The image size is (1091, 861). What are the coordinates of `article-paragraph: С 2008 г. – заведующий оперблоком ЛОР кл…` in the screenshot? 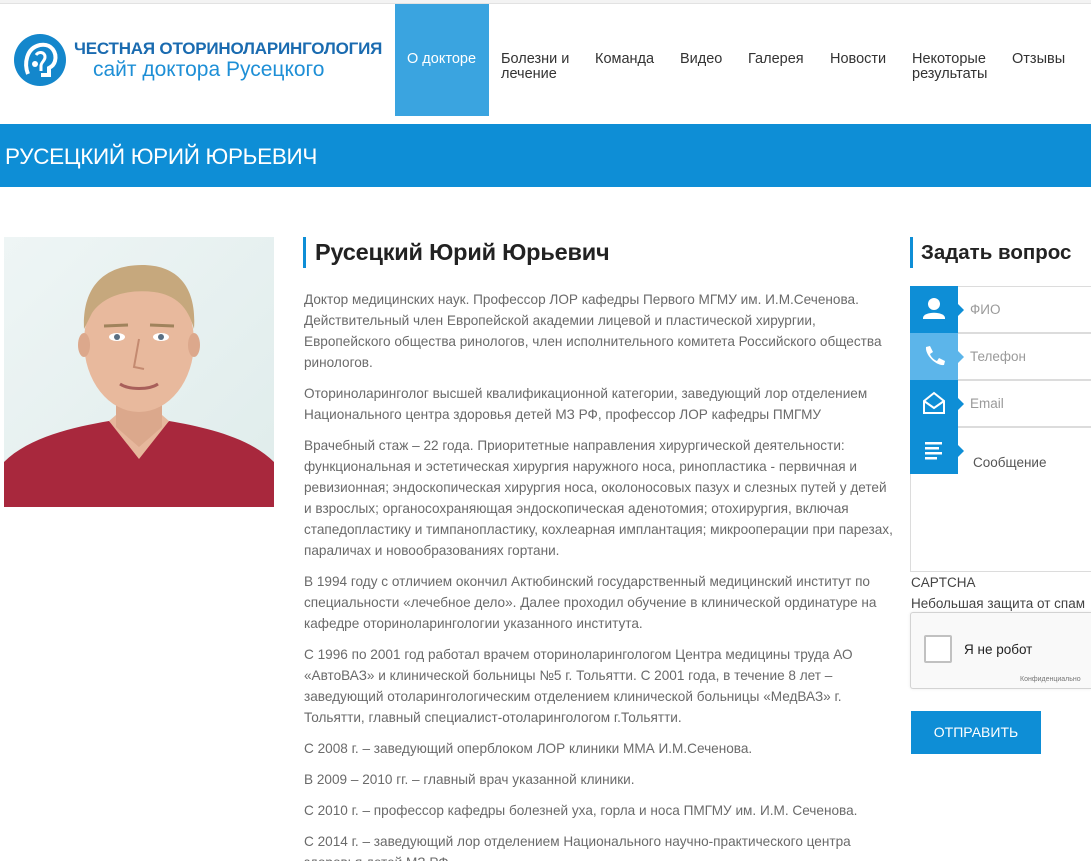 It's located at (528, 748).